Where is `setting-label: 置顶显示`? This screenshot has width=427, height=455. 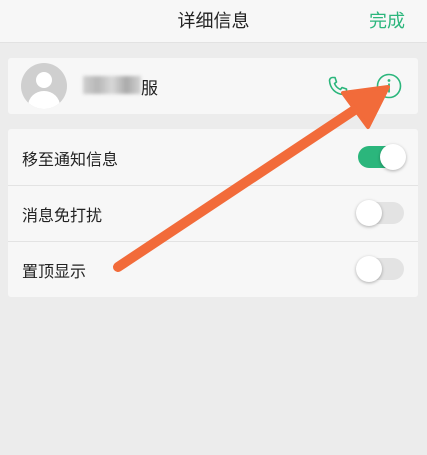 setting-label: 置顶显示 is located at coordinates (54, 271).